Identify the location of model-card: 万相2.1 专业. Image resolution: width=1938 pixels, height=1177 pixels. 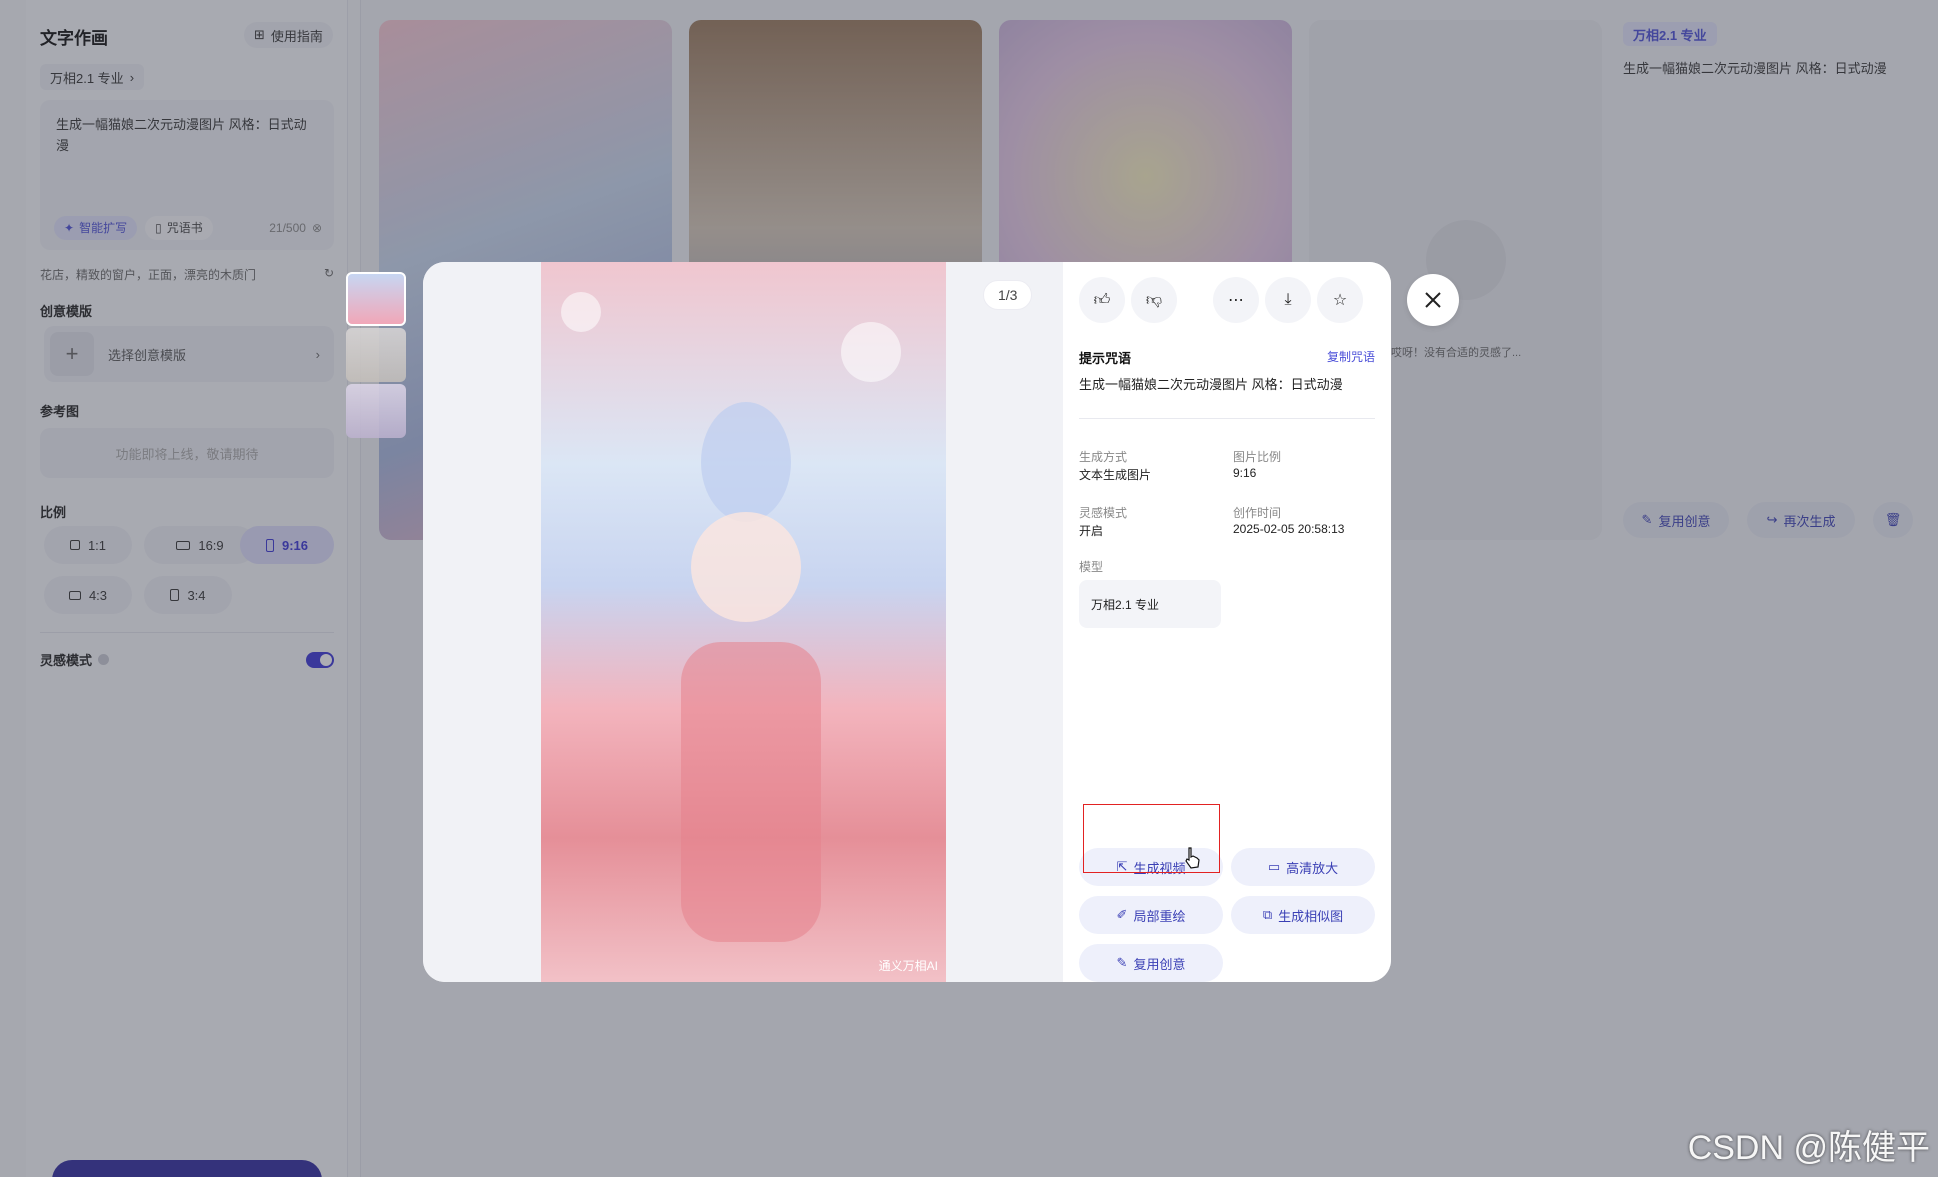
(1150, 604).